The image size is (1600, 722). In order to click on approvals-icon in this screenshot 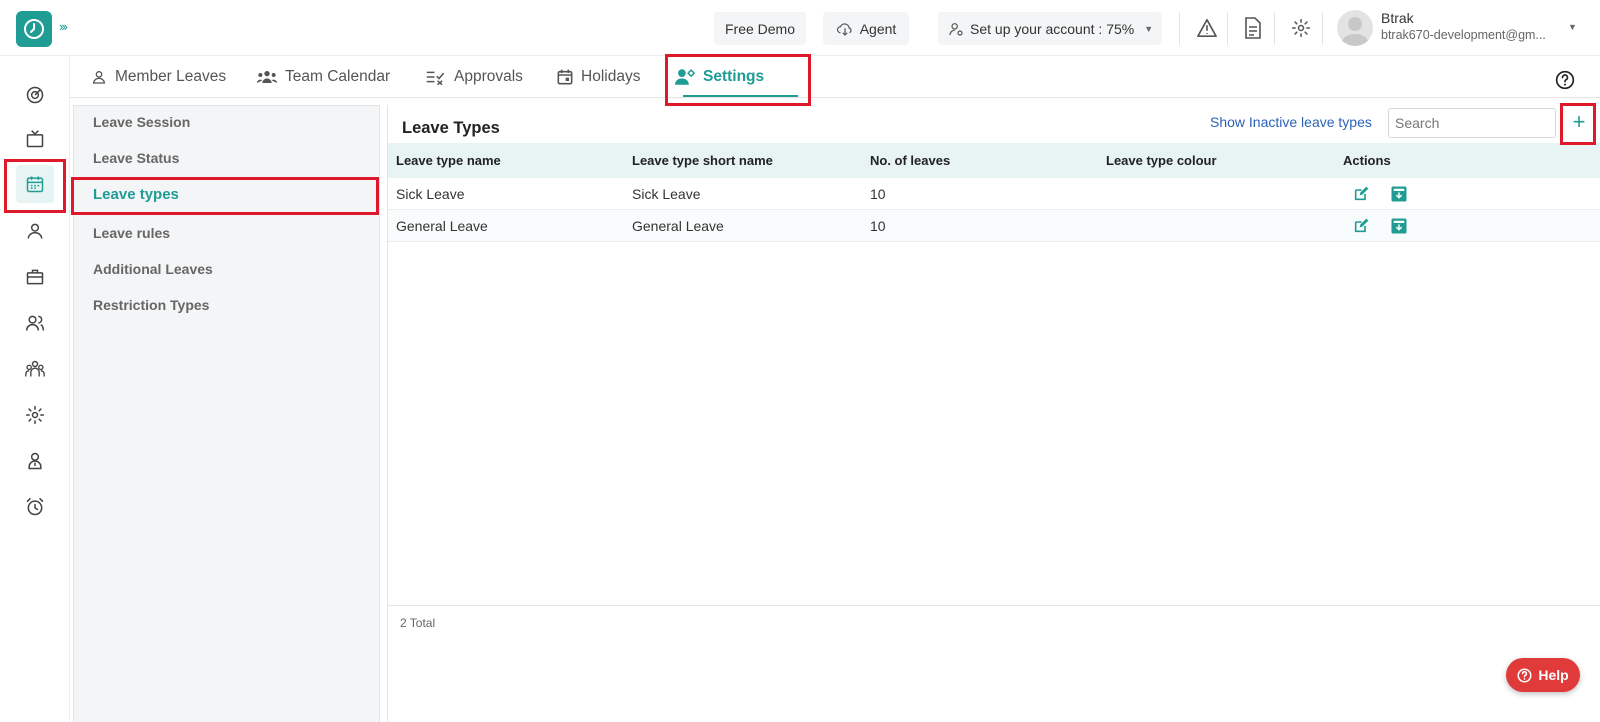, I will do `click(435, 78)`.